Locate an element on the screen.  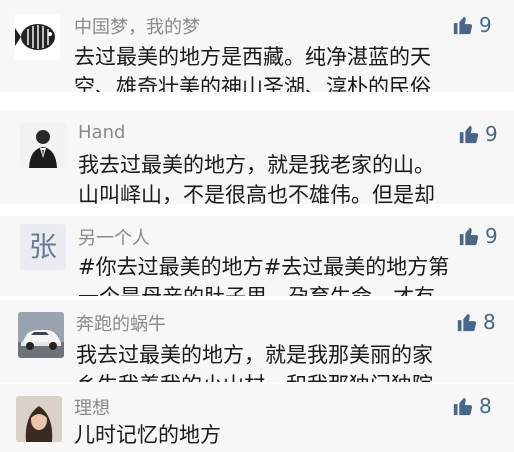
comment-text-line: 儿时记忆的地方 is located at coordinates (147, 435).